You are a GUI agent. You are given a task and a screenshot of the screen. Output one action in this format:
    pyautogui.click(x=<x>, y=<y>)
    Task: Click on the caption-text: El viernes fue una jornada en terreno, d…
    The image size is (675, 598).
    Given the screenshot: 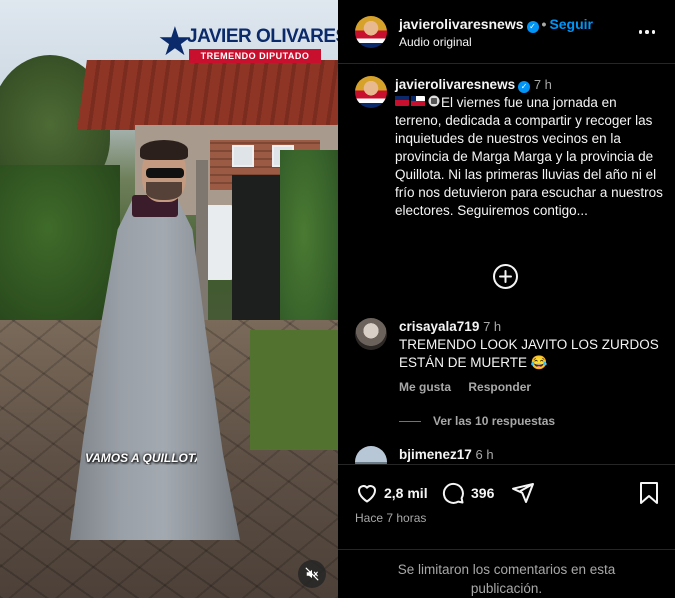 What is the action you would take?
    pyautogui.click(x=529, y=156)
    